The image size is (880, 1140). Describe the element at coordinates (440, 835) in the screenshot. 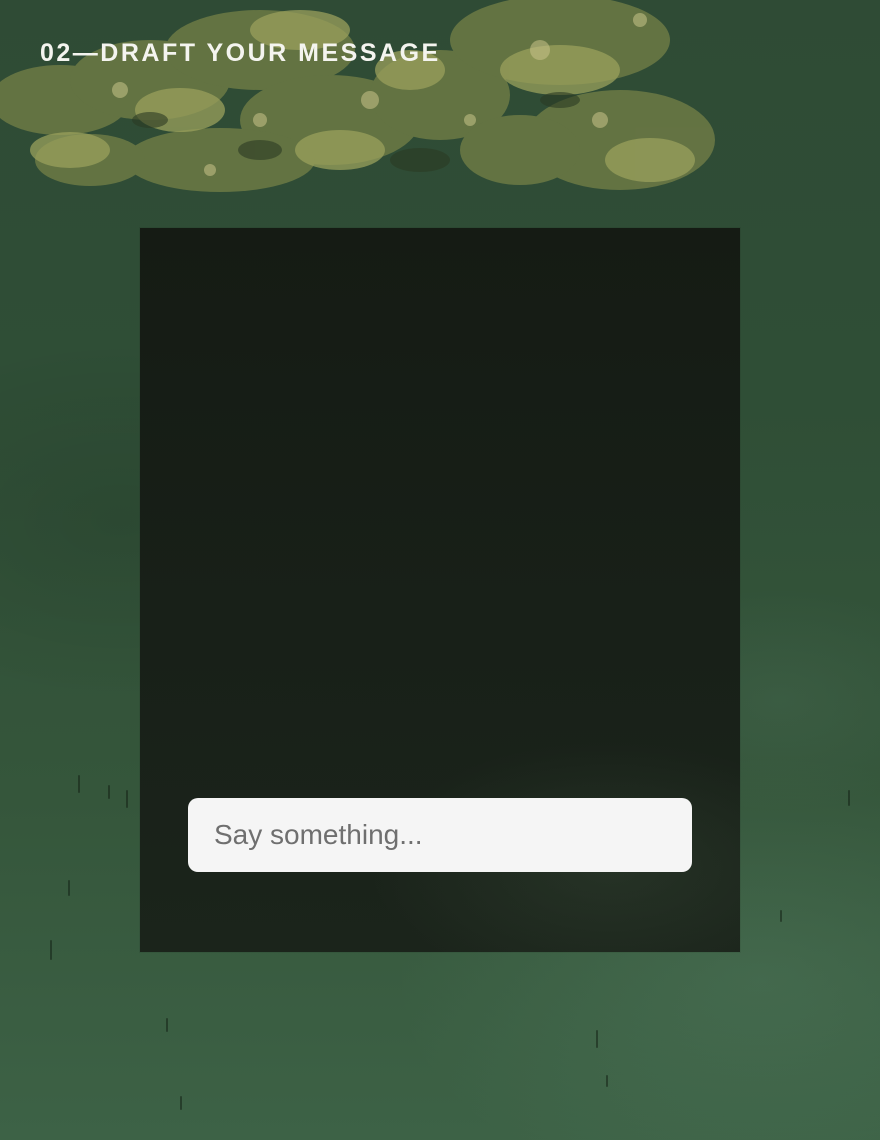

I see `message-input` at that location.